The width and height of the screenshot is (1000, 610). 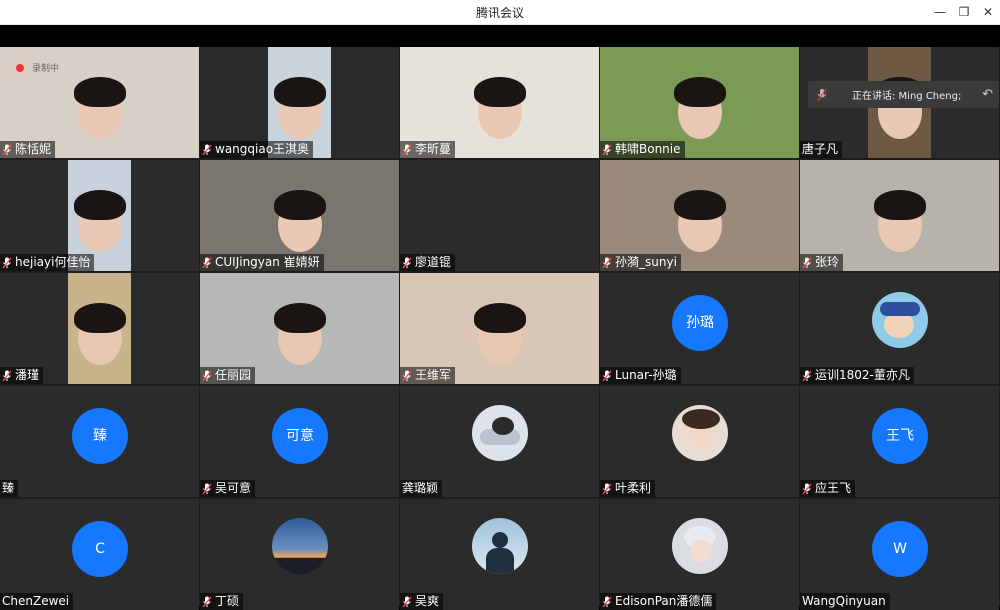 I want to click on initials-avatar: 可意, so click(x=300, y=436).